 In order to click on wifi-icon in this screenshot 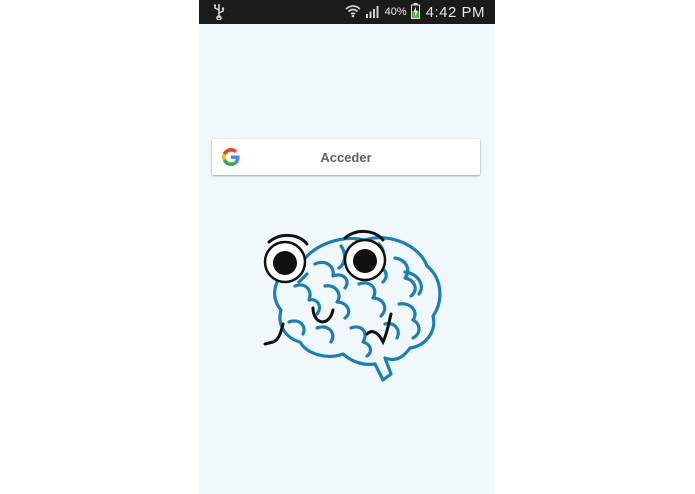, I will do `click(353, 12)`.